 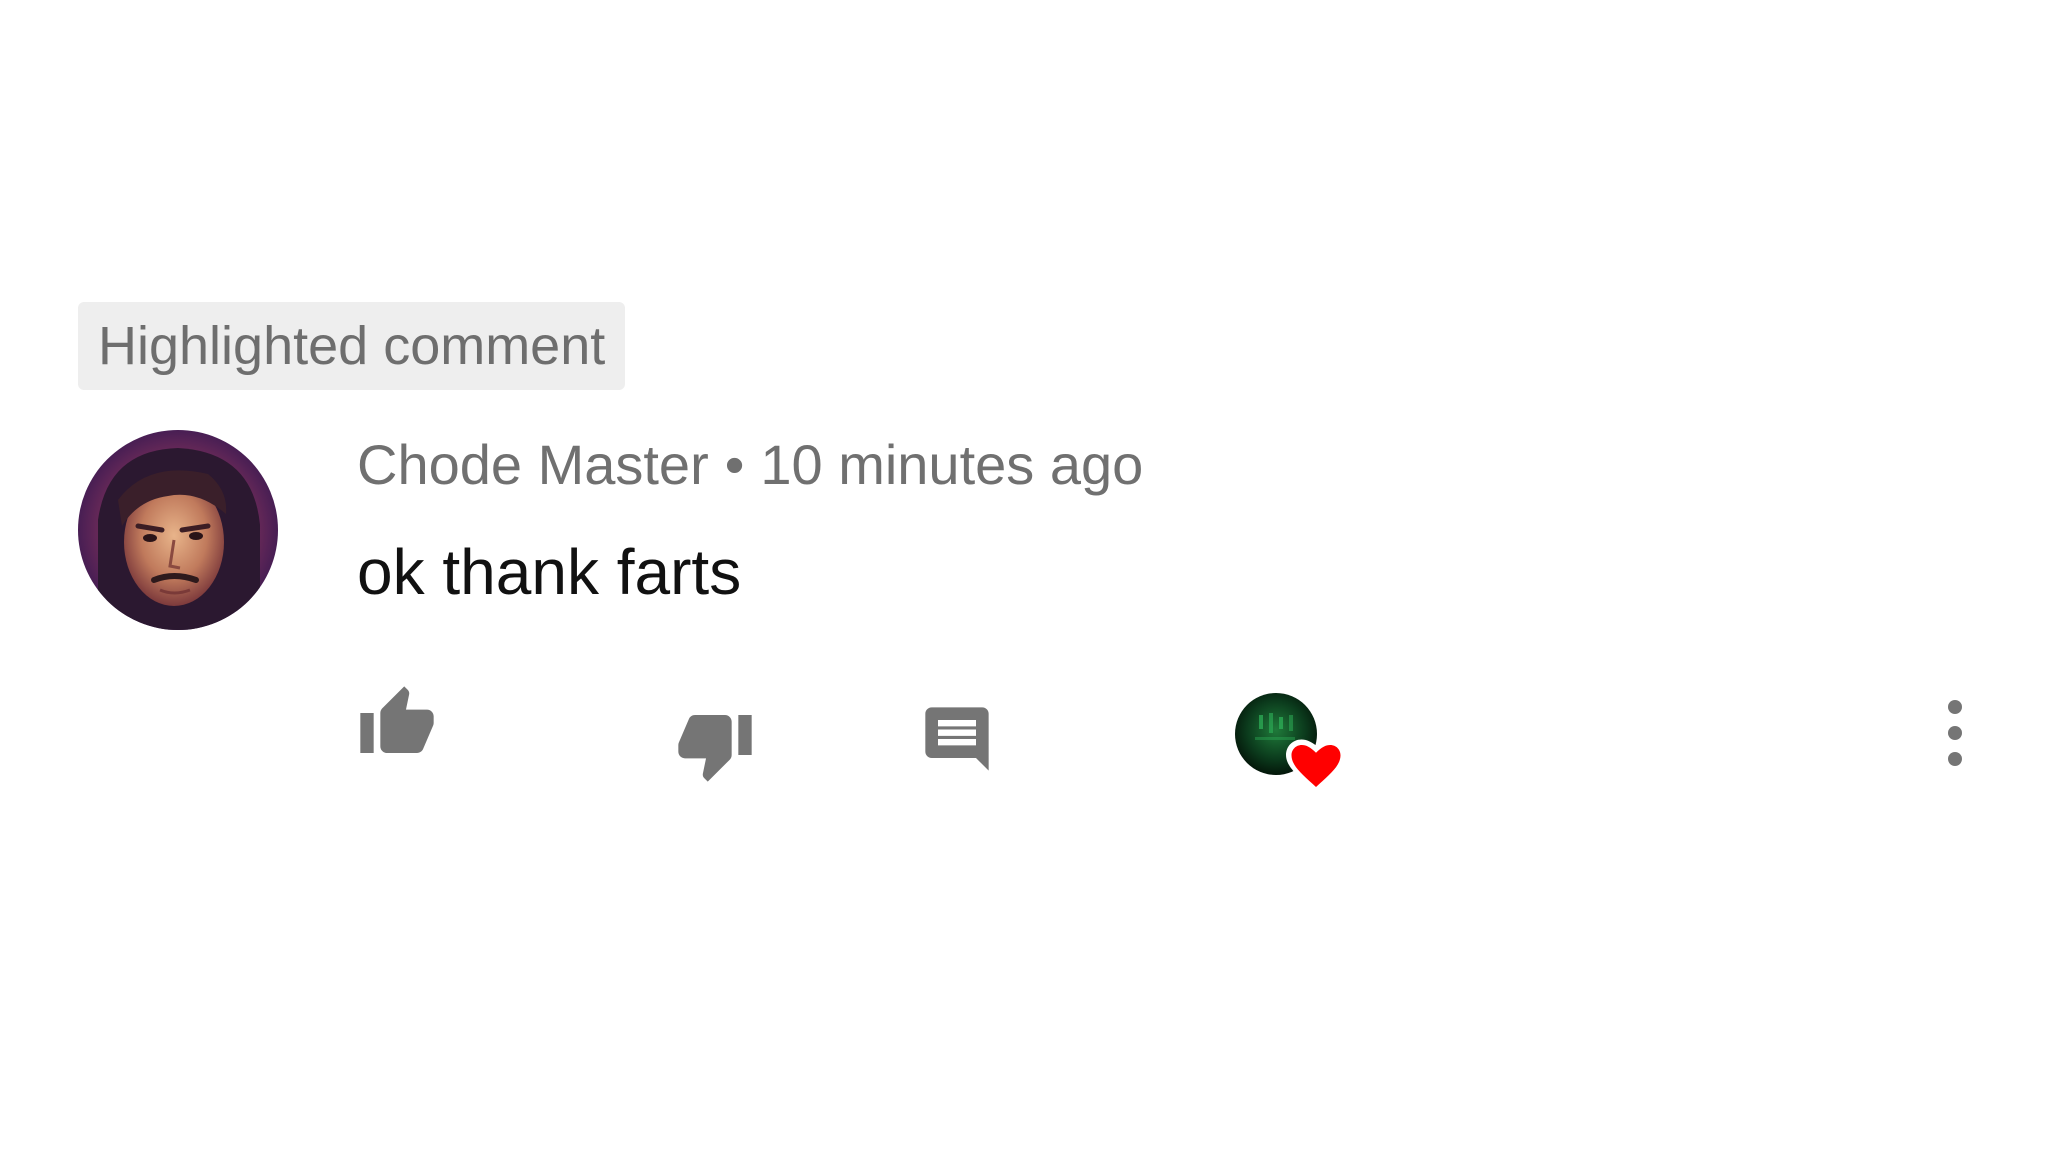 I want to click on thumb-up-icon, so click(x=397, y=719).